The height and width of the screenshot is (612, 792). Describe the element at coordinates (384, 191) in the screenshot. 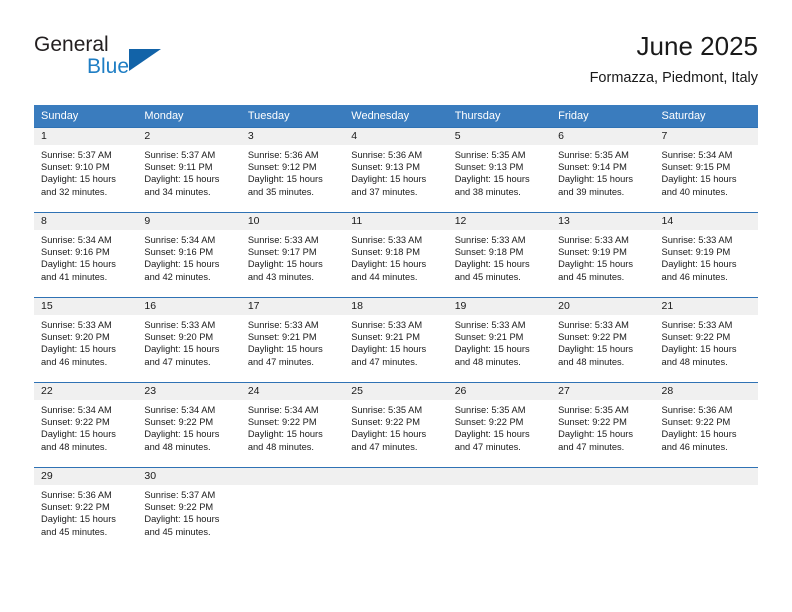

I see `daylight-text-line2: and 37 minutes.` at that location.